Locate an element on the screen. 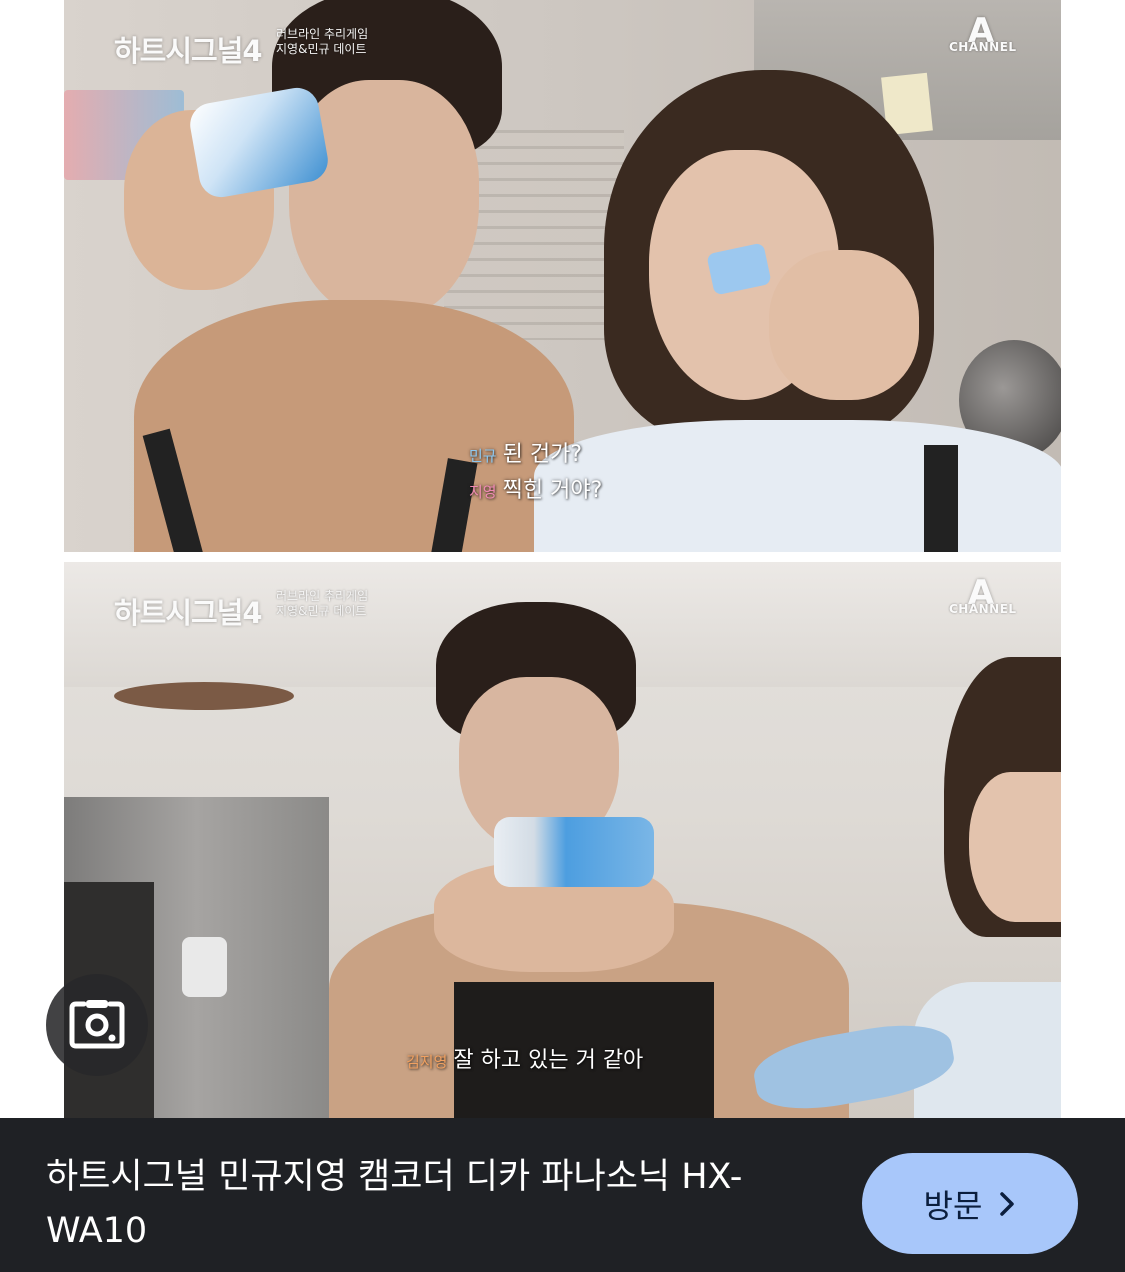 The width and height of the screenshot is (1125, 1272). woman-face is located at coordinates (1015, 847).